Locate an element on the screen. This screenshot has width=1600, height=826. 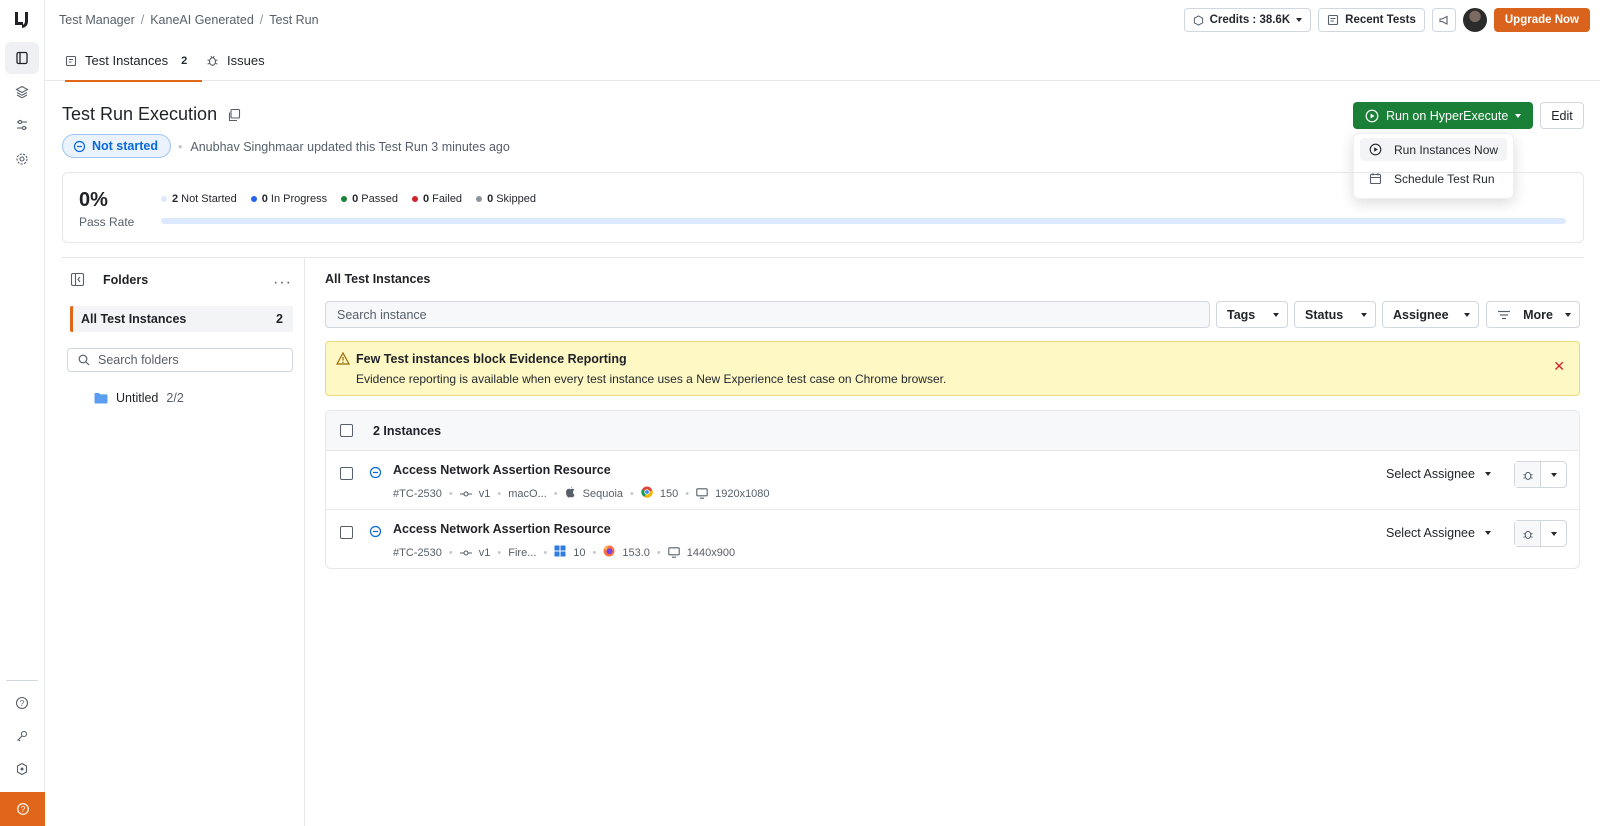
edit-button: Edit is located at coordinates (1562, 115).